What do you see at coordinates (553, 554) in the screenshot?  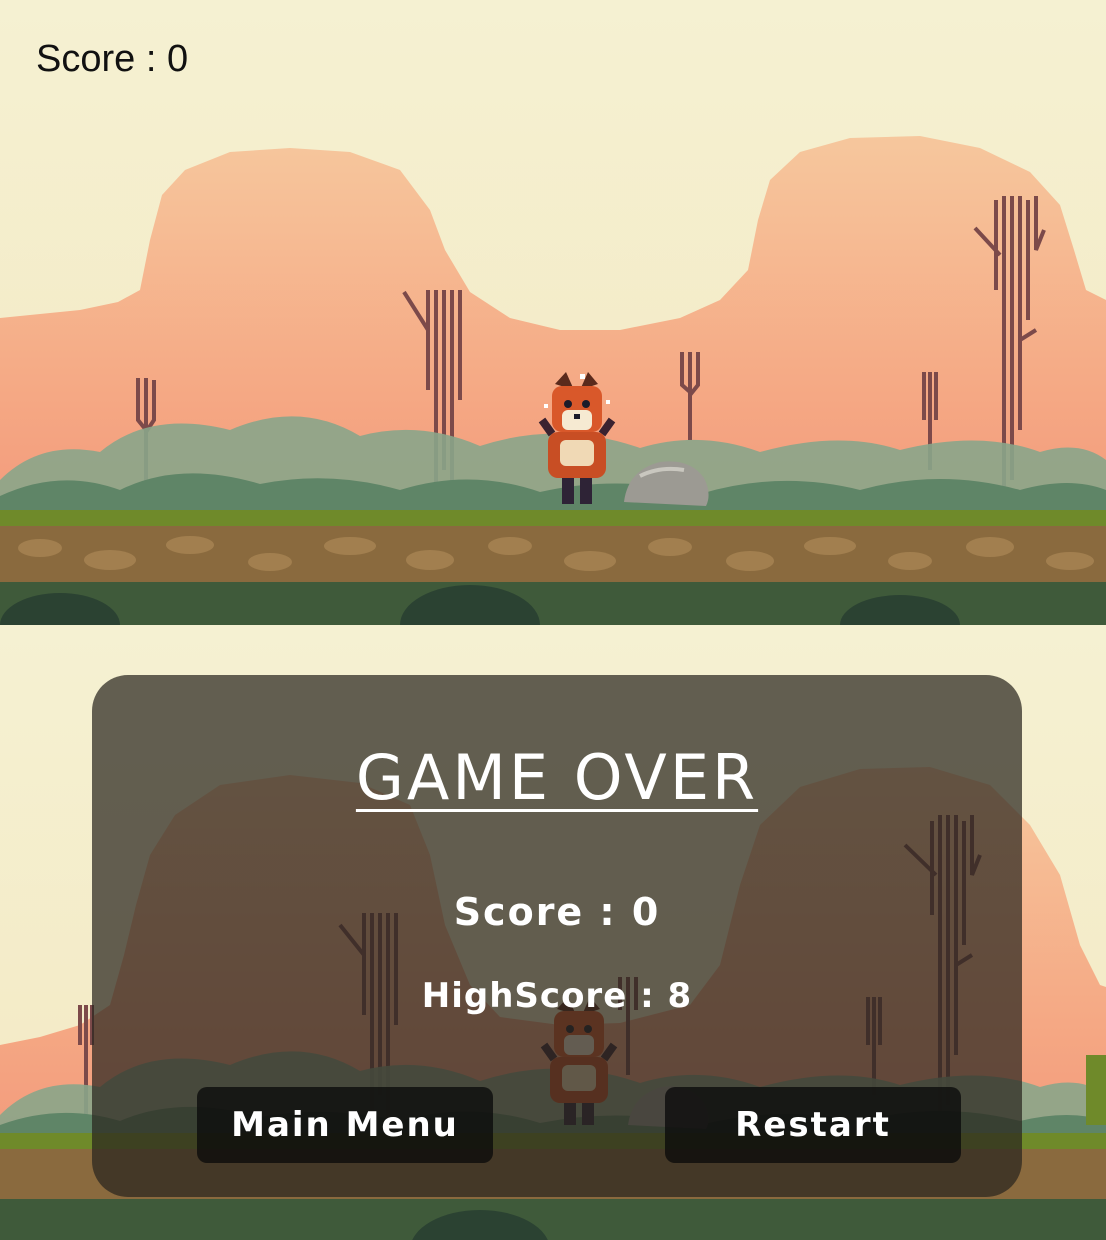 I see `ground-dirt` at bounding box center [553, 554].